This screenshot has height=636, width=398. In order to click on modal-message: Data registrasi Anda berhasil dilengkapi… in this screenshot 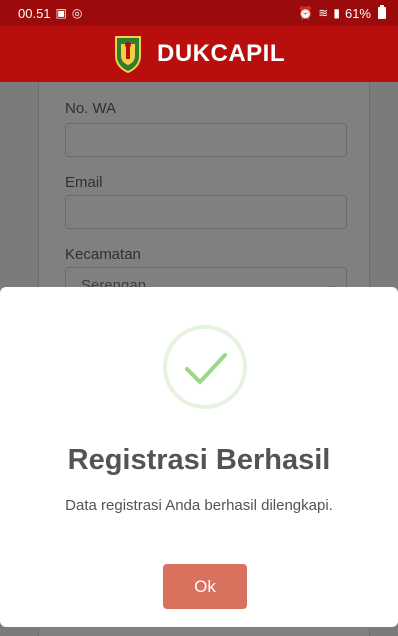, I will do `click(199, 505)`.